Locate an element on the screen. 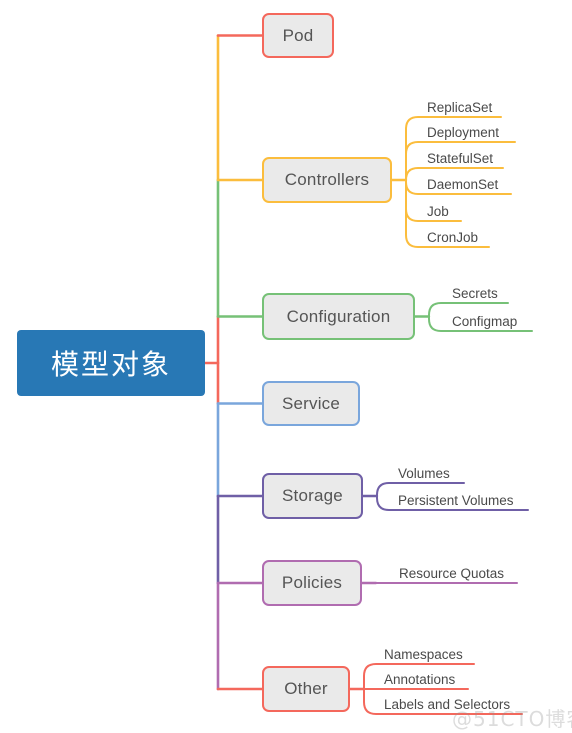 The image size is (572, 733). root-node: 模型对象 is located at coordinates (111, 363).